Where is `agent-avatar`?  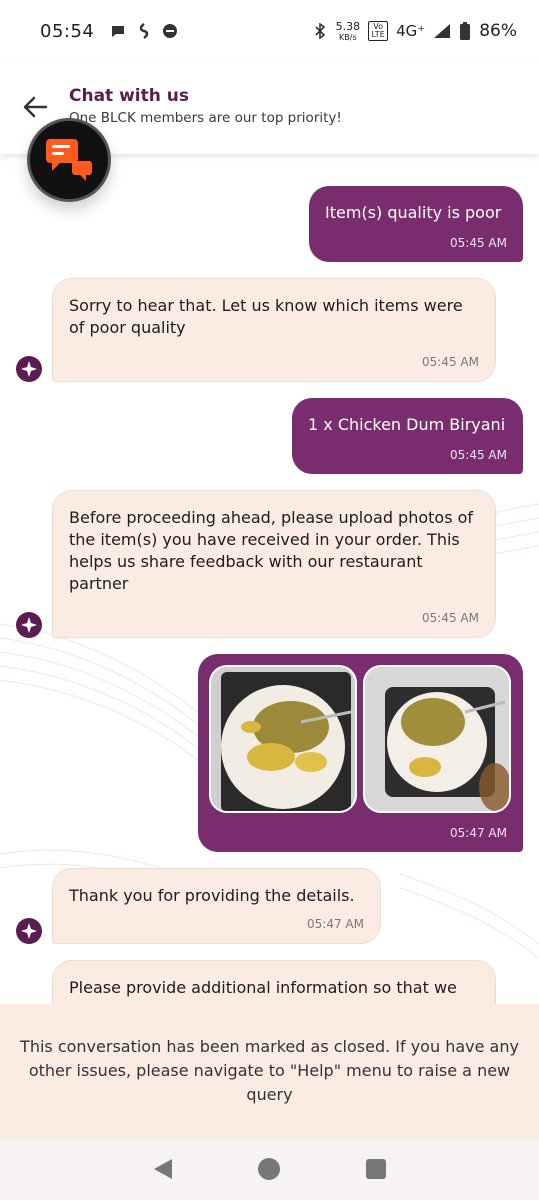 agent-avatar is located at coordinates (69, 160).